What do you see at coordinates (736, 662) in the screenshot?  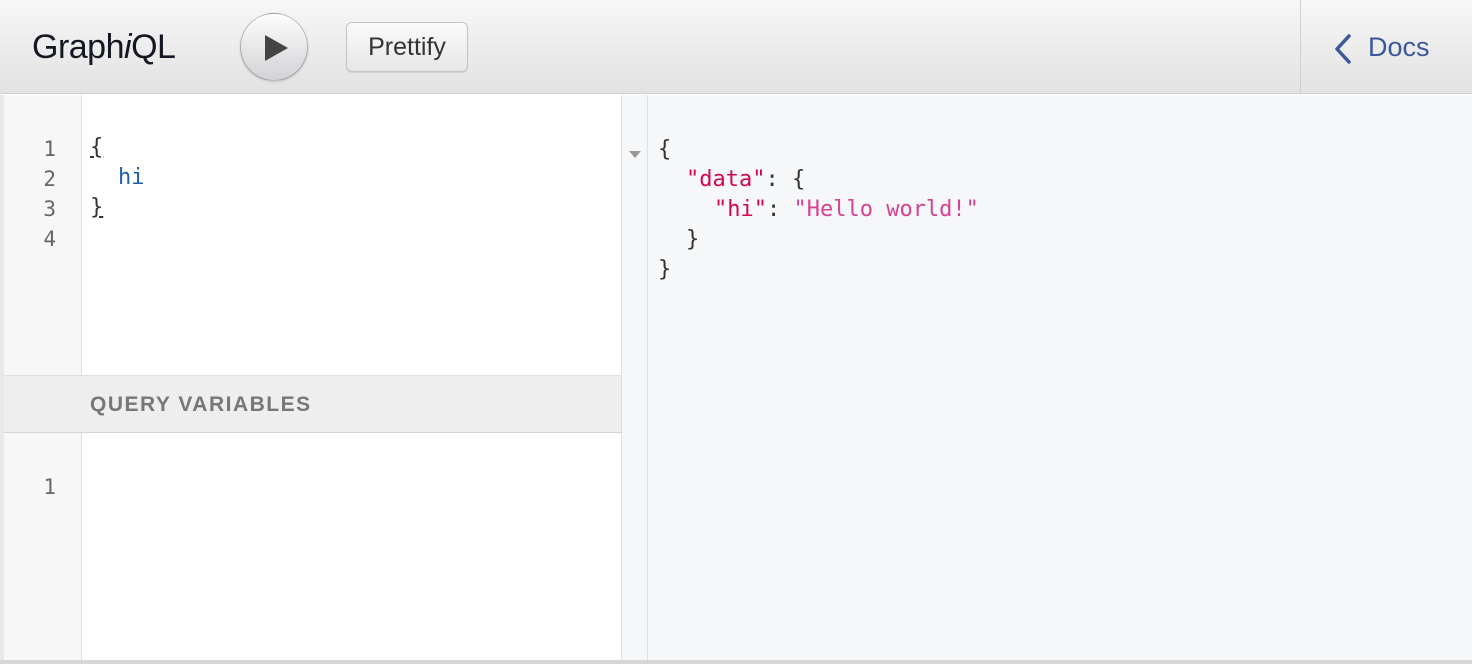 I see `bottom-border` at bounding box center [736, 662].